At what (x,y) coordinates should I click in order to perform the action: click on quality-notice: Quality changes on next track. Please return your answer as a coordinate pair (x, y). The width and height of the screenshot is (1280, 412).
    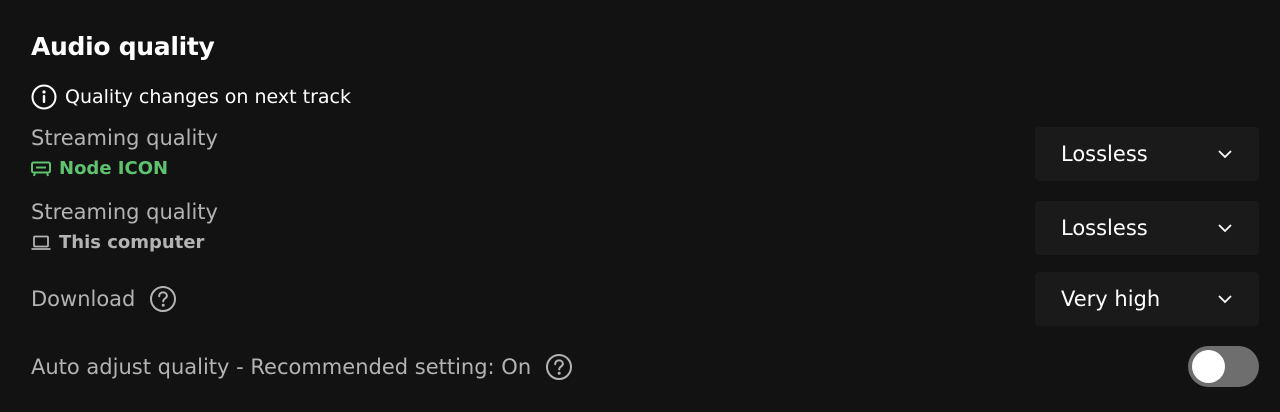
    Looking at the image, I should click on (191, 97).